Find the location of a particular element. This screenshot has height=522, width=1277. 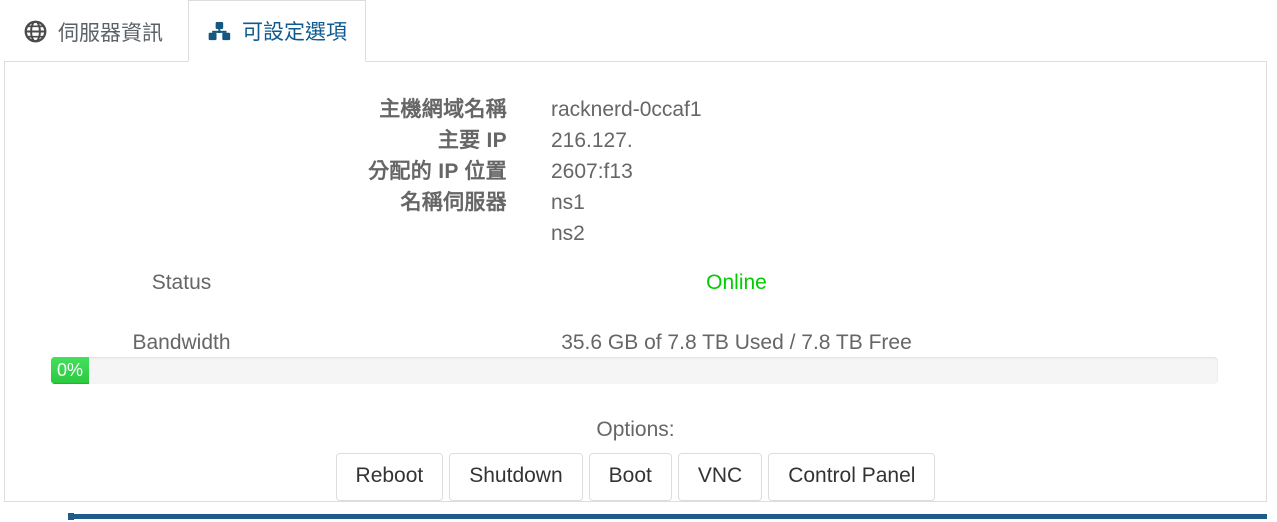

footer-accent-bar is located at coordinates (669, 516).